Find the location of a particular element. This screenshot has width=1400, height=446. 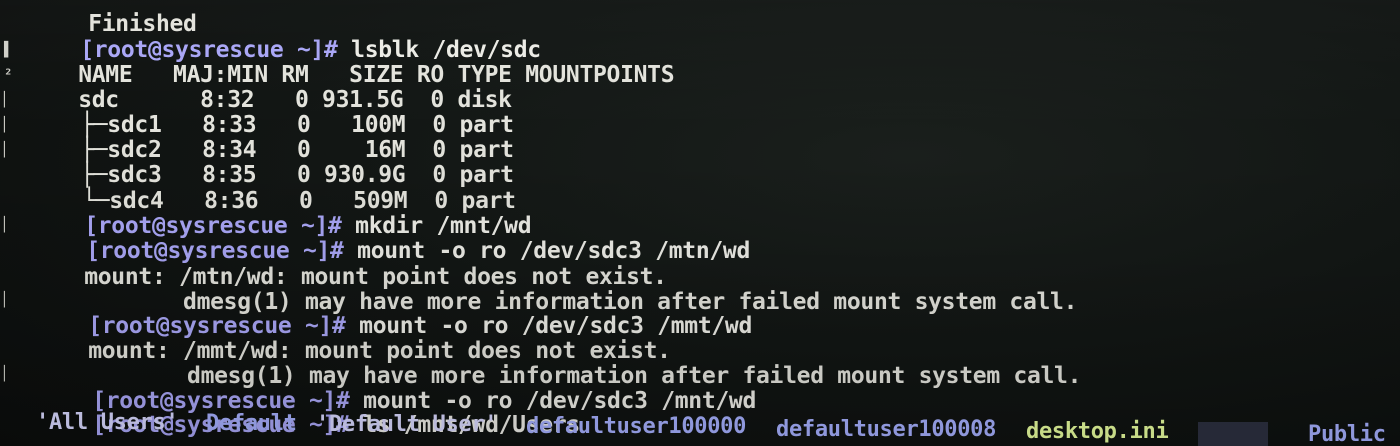

redacted-block is located at coordinates (1233, 434).